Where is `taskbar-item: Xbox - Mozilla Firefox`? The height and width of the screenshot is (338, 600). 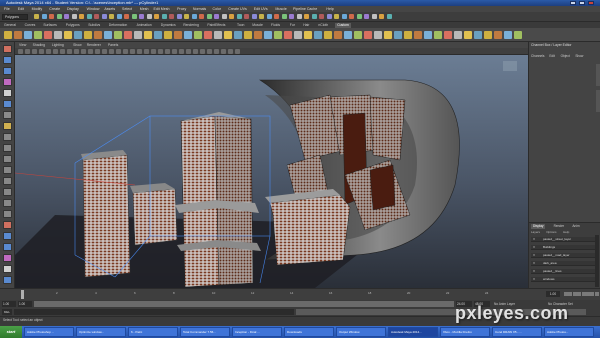 taskbar-item: Xbox - Mozilla Firefox is located at coordinates (465, 332).